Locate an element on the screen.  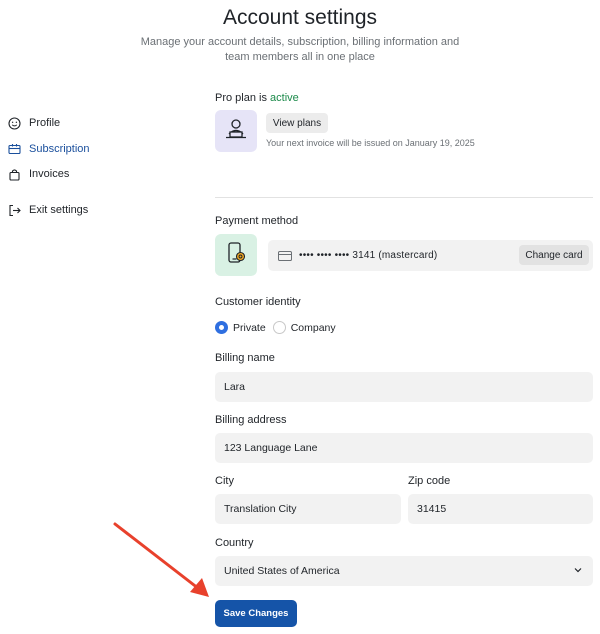
plan-heading: Pro plan is active is located at coordinates (257, 98).